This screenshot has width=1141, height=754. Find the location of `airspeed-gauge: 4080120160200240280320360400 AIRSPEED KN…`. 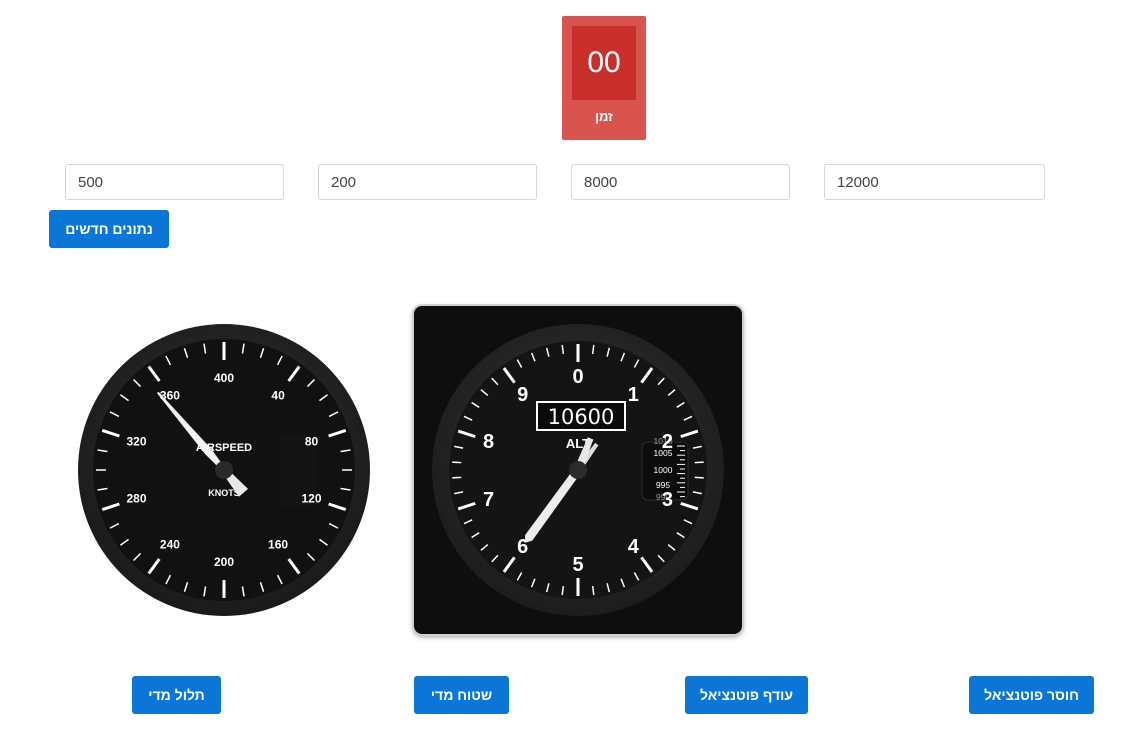

airspeed-gauge: 4080120160200240280320360400 AIRSPEED KN… is located at coordinates (224, 470).